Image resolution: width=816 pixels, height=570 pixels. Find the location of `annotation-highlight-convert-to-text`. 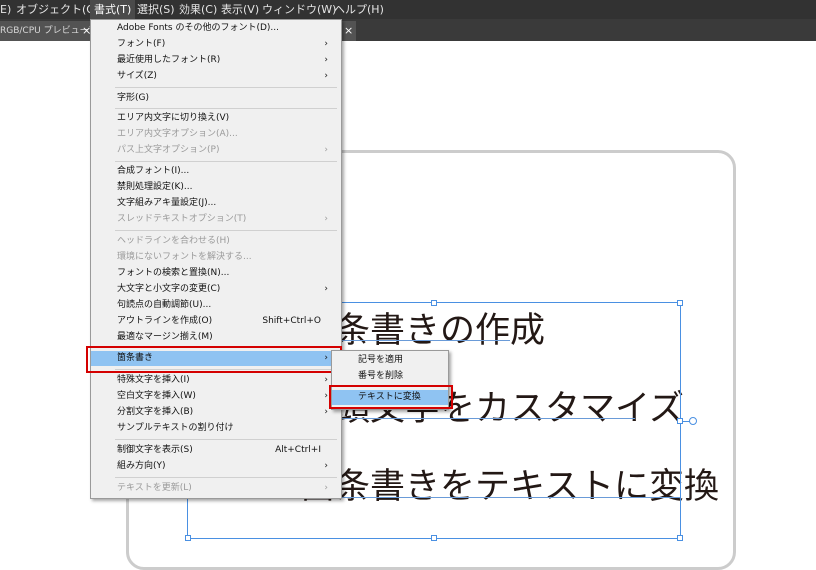

annotation-highlight-convert-to-text is located at coordinates (391, 397).